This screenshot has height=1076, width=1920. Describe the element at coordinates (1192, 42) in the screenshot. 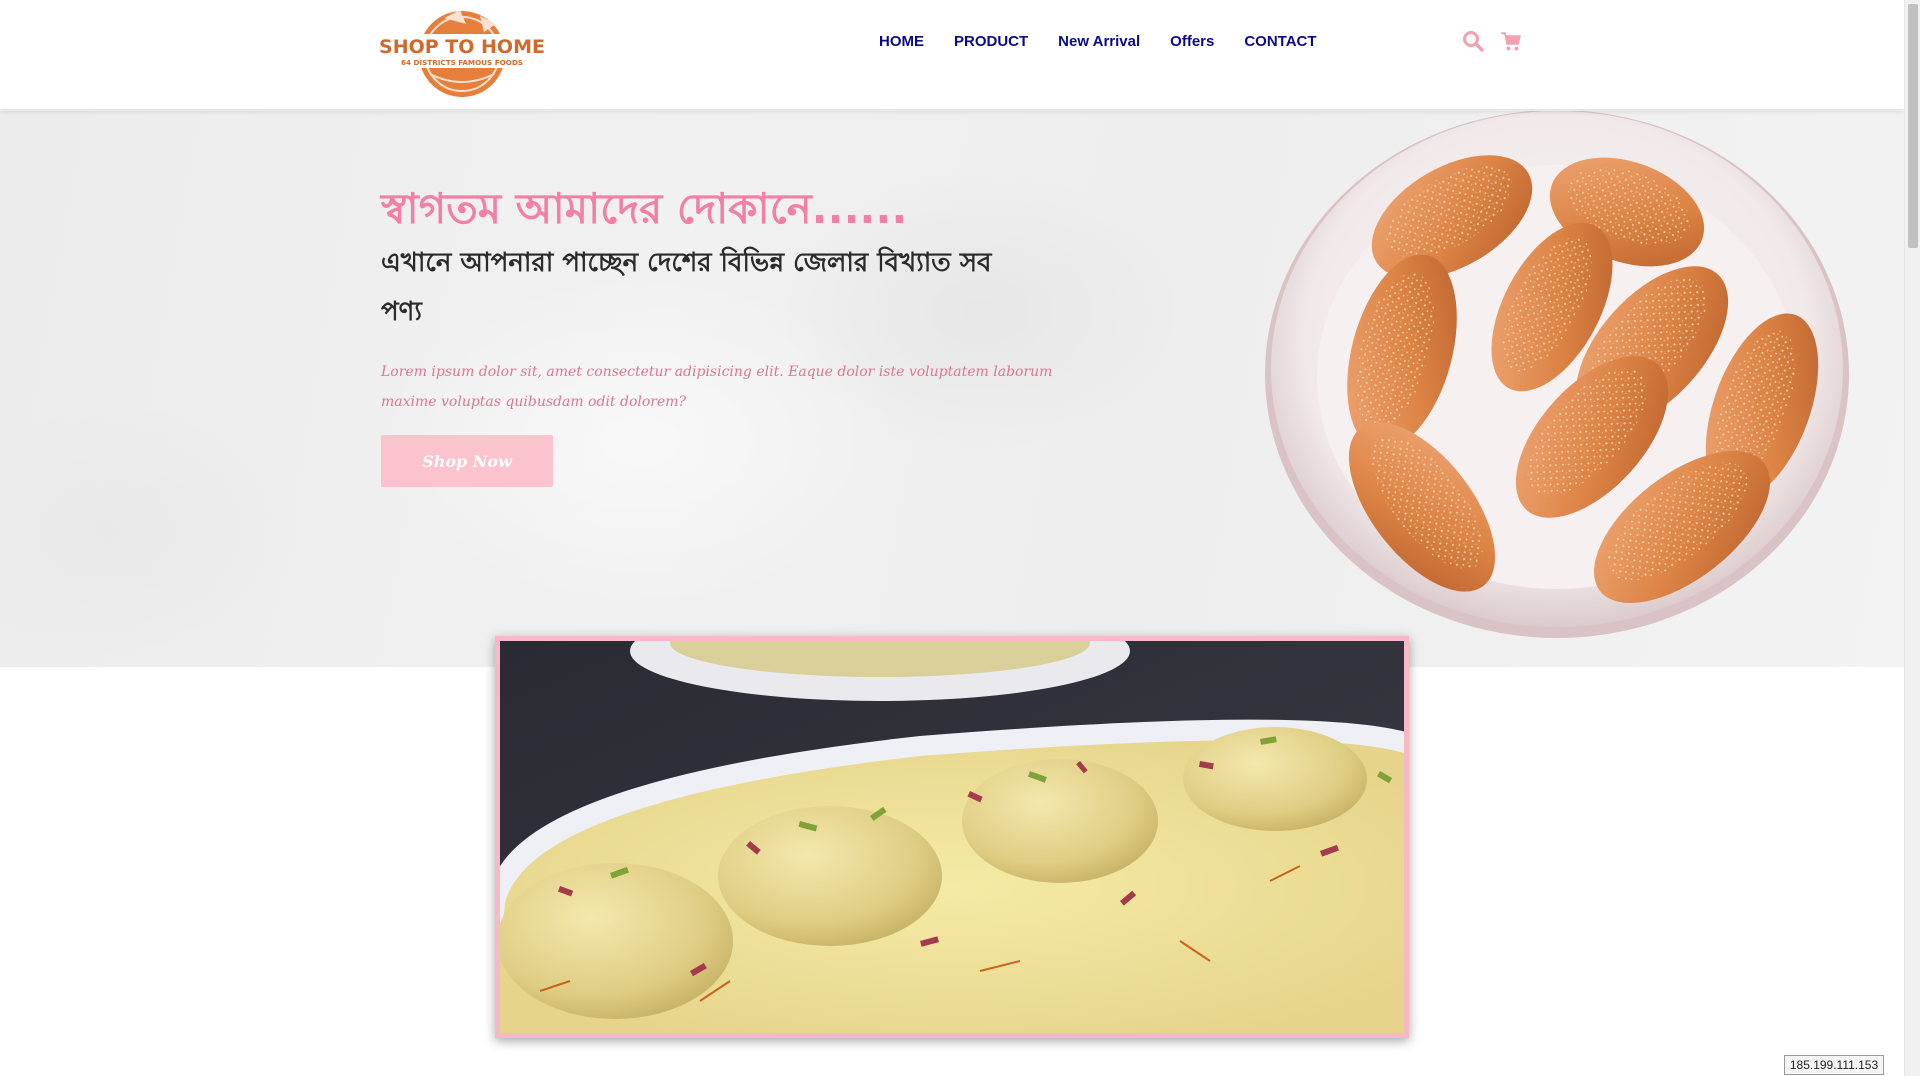

I see `nav-offers: Offers` at that location.